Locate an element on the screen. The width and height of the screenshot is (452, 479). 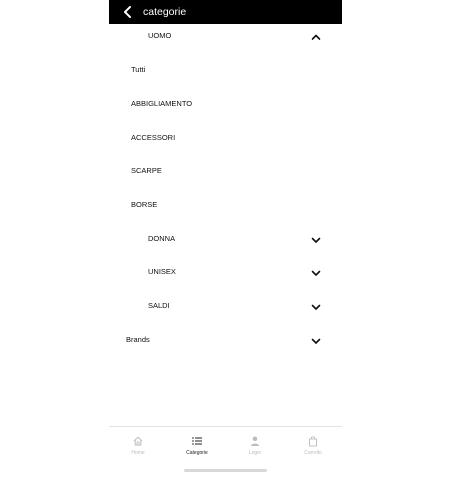
category-saldi-label: SALDI is located at coordinates (159, 305).